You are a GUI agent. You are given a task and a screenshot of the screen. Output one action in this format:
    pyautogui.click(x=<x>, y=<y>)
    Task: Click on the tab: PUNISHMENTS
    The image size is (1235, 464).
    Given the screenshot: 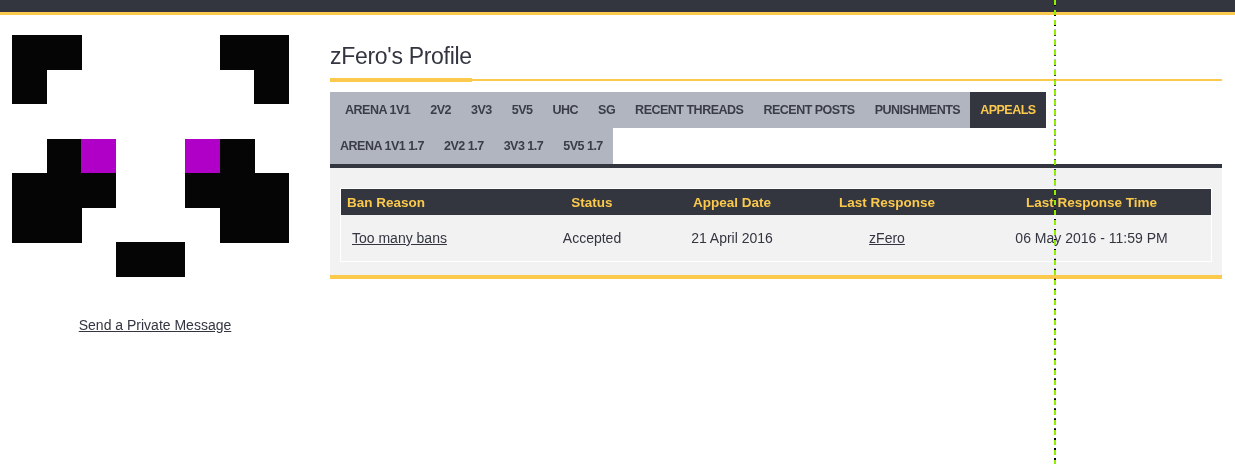 What is the action you would take?
    pyautogui.click(x=917, y=110)
    